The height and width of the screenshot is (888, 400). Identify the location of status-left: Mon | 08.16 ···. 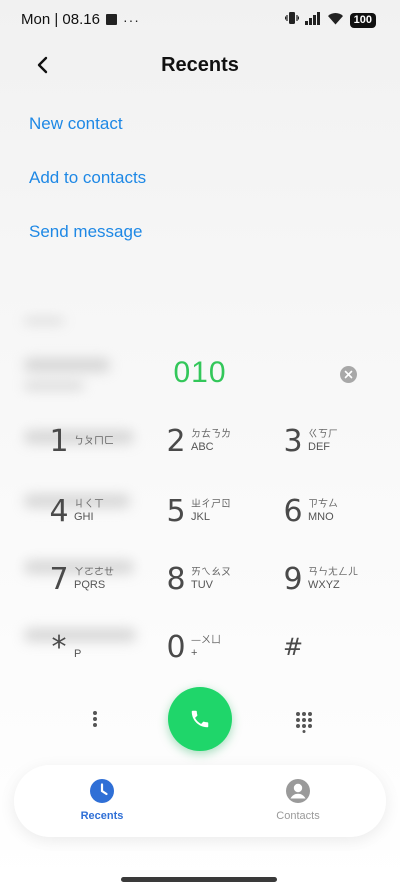
(80, 19).